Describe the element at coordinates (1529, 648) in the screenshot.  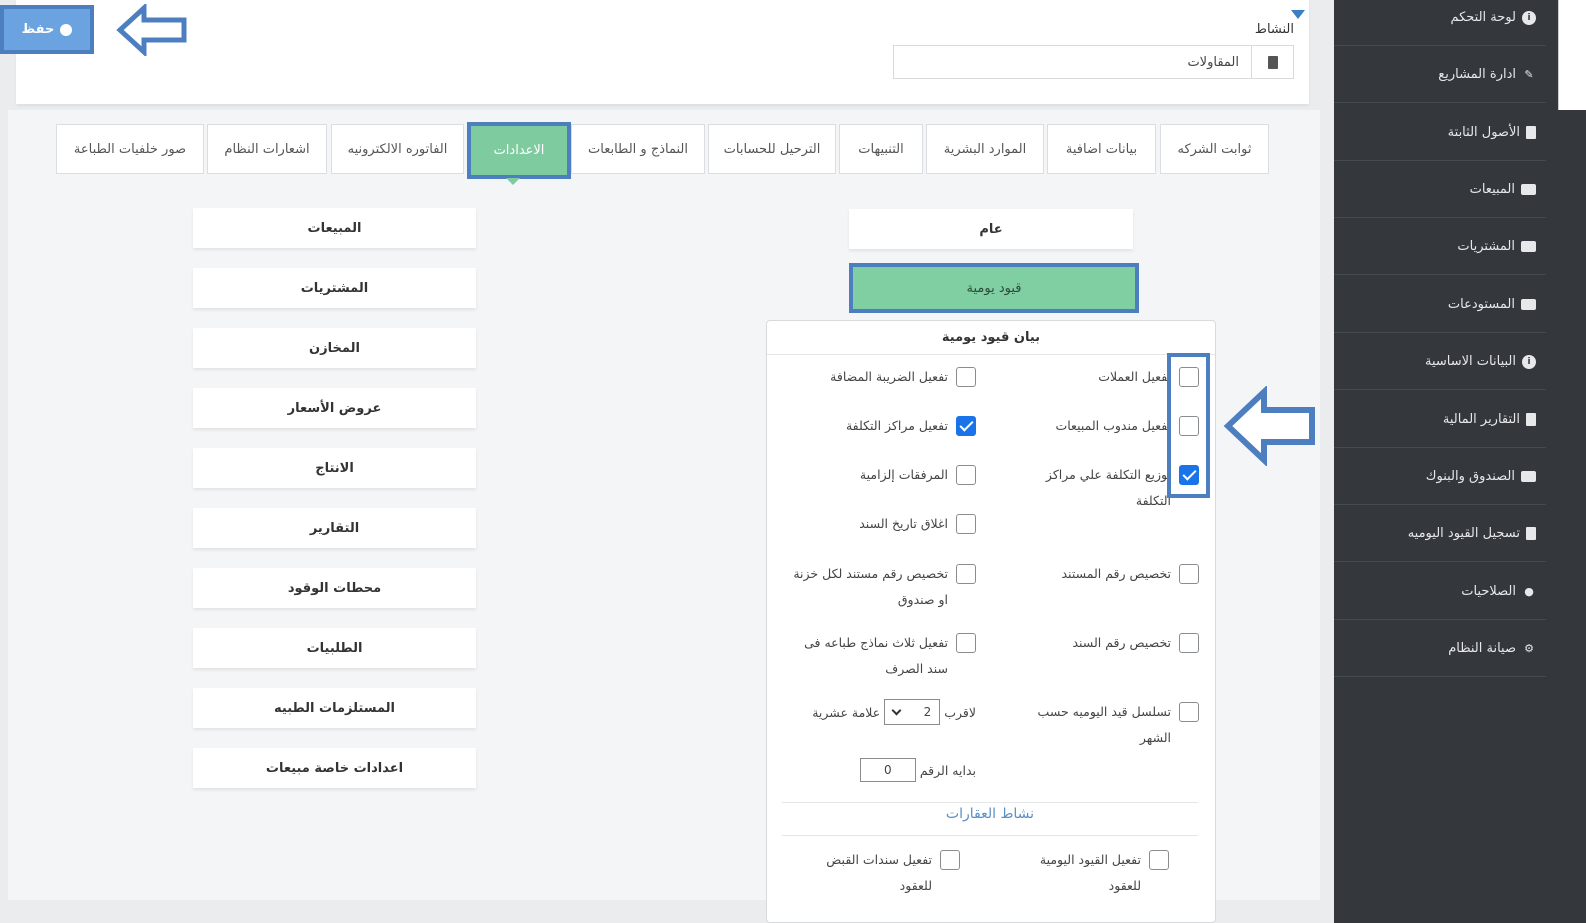
I see `gear-icon: ⚙` at that location.